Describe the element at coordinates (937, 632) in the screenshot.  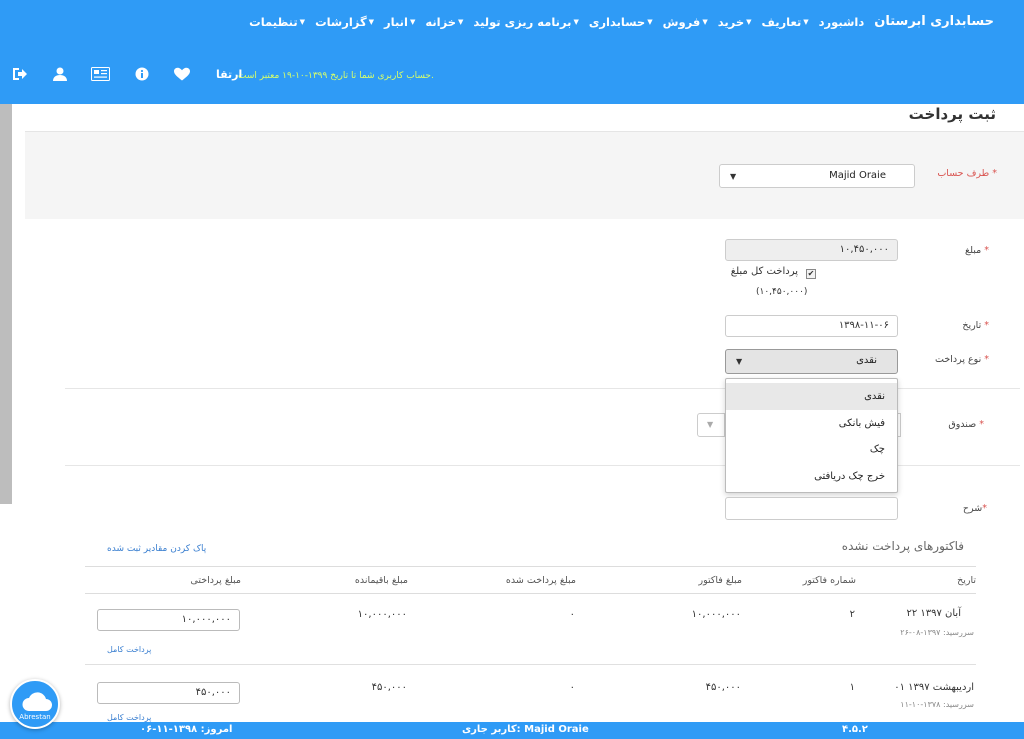
I see `row-due-date: سررسید: ۱۳۹۷-۰۸-۲۶` at that location.